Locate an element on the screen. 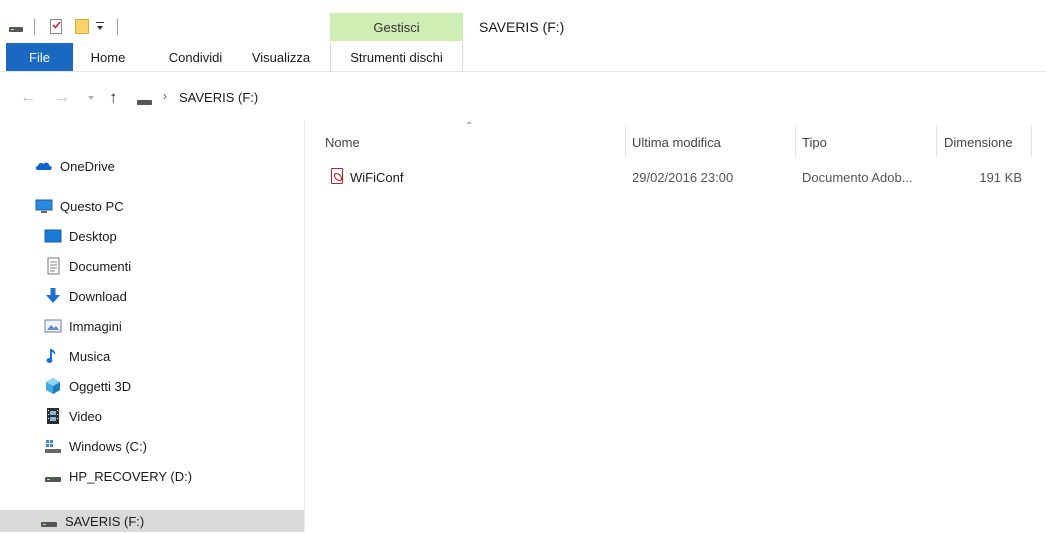 This screenshot has width=1046, height=533. customize-quick-access-icon is located at coordinates (100, 27).